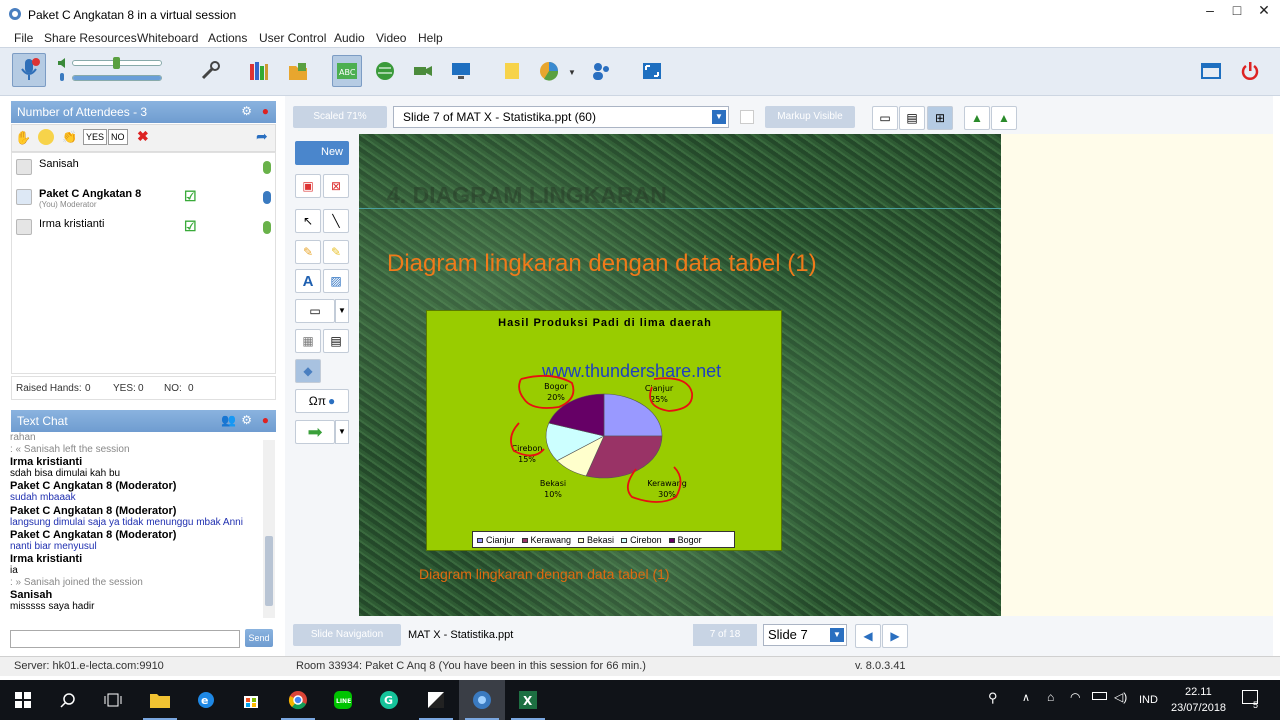 The height and width of the screenshot is (720, 1280). Describe the element at coordinates (95, 137) in the screenshot. I see `yes-button: YES` at that location.